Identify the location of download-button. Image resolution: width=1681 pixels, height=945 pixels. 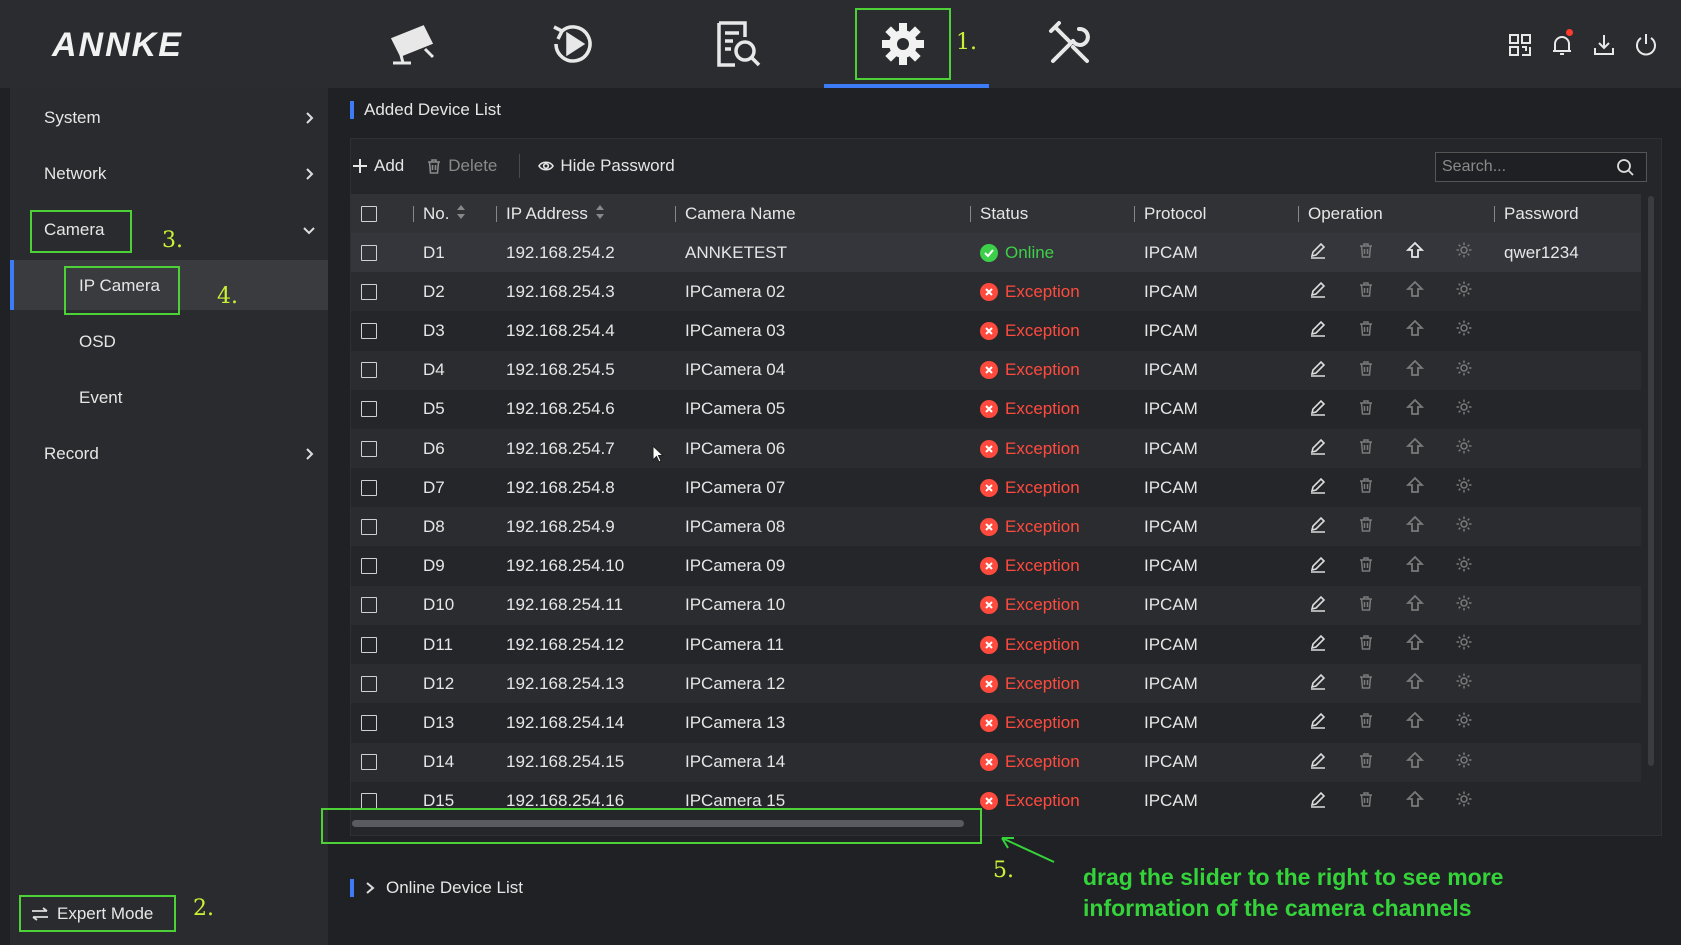
(1604, 45).